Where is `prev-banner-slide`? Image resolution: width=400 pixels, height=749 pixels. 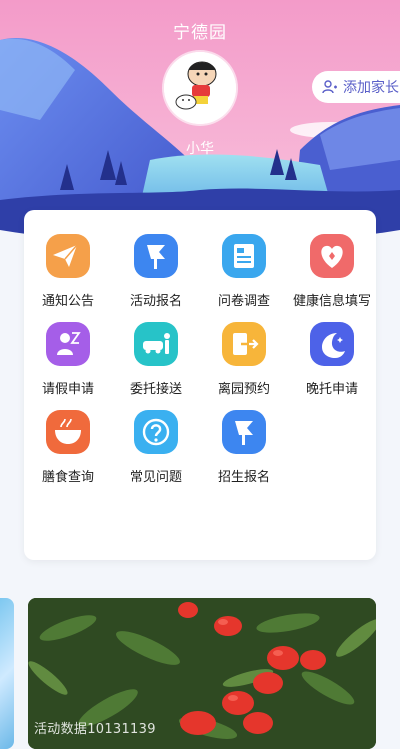
prev-banner-slide is located at coordinates (7, 673).